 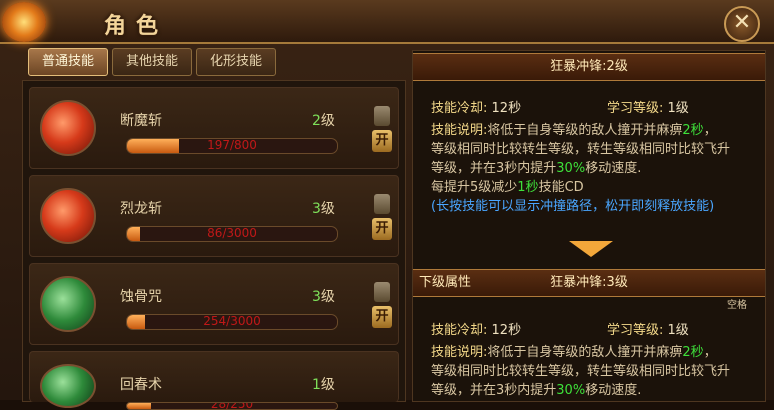 I want to click on corner-label: 空格, so click(x=737, y=305).